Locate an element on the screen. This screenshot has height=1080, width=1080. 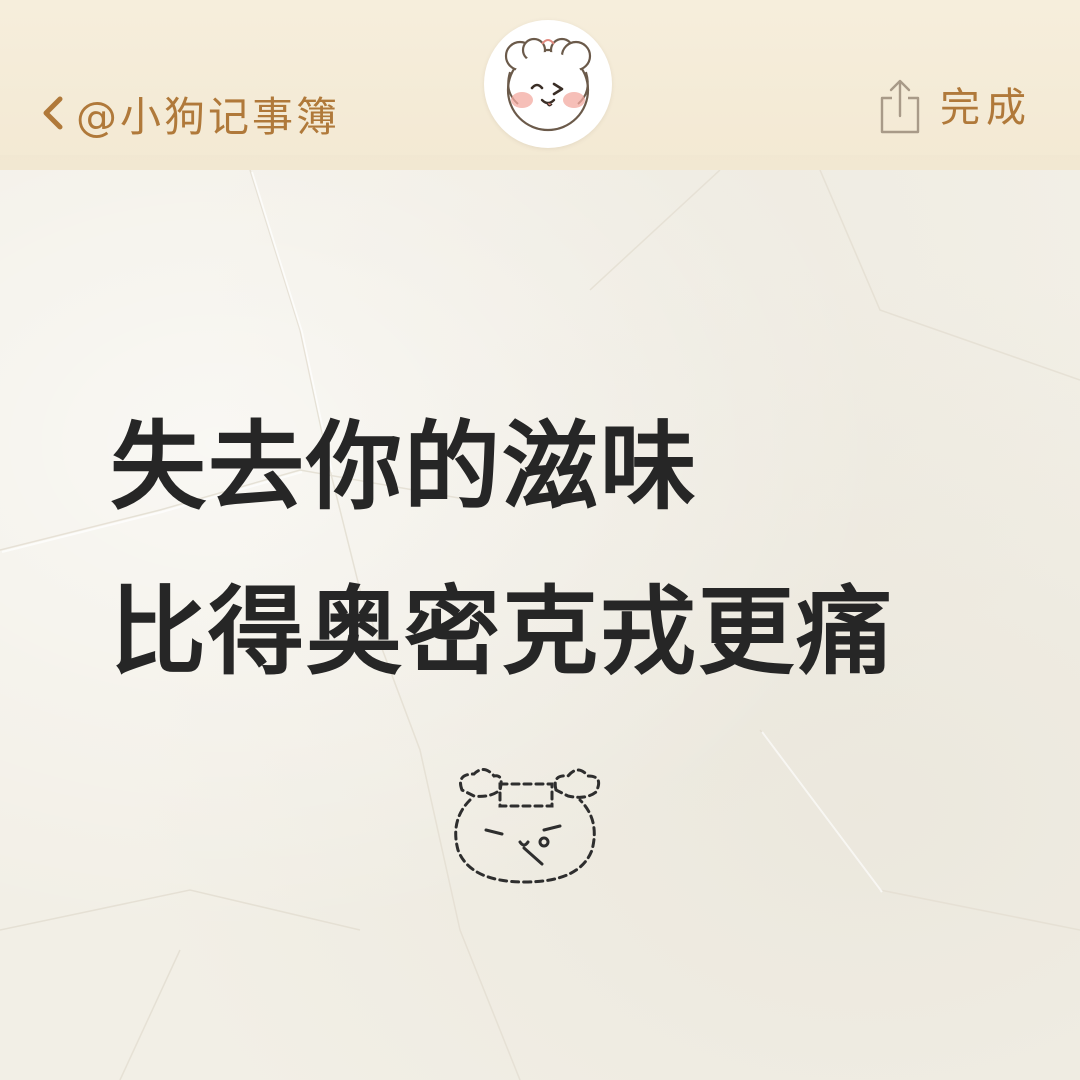
chevron-left-icon is located at coordinates (53, 113).